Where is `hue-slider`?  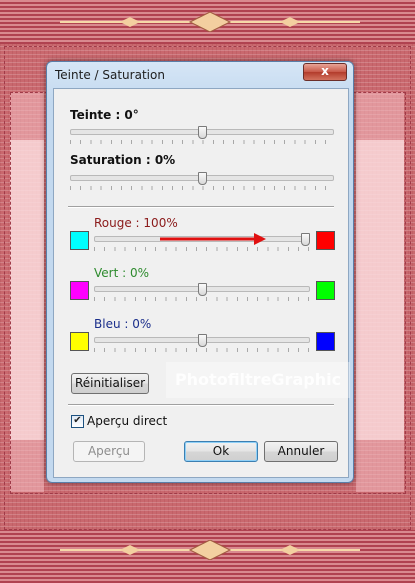
hue-slider is located at coordinates (202, 136).